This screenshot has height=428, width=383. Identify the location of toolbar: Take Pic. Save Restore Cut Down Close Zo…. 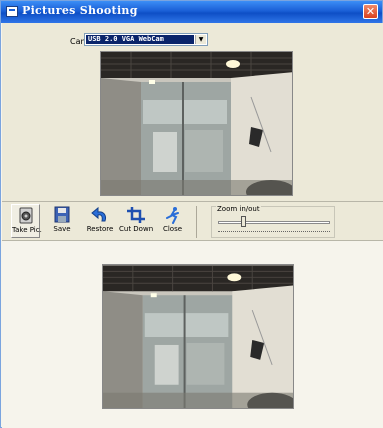
(192, 221).